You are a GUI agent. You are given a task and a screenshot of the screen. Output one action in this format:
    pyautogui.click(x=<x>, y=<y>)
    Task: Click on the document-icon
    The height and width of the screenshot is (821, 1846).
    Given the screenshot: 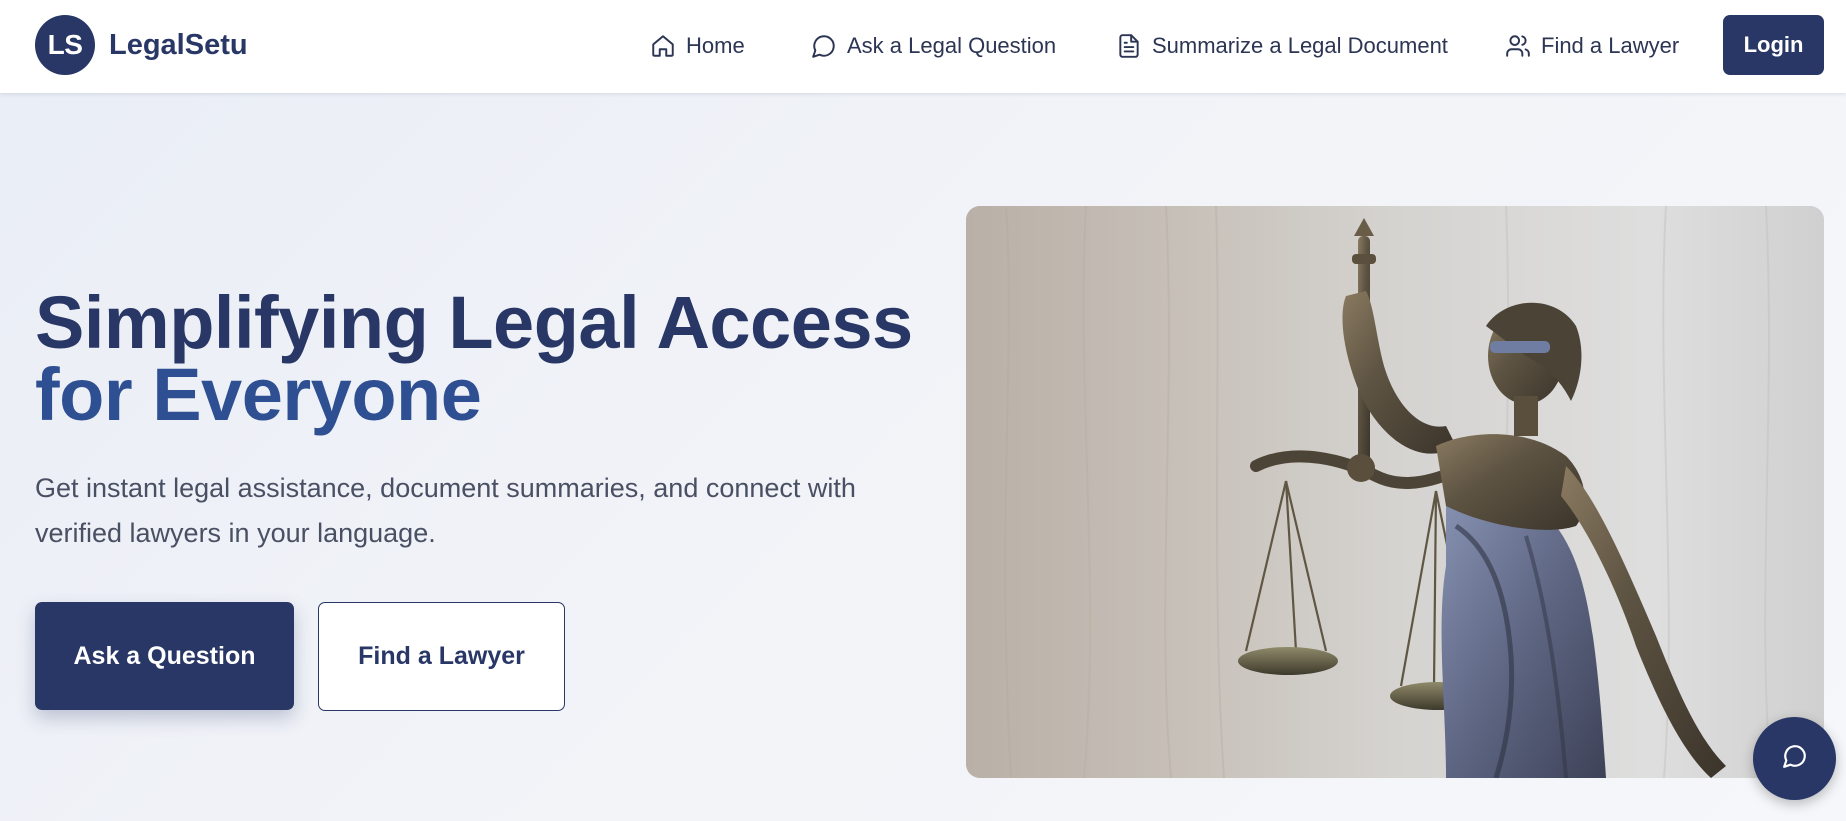 What is the action you would take?
    pyautogui.click(x=1129, y=46)
    